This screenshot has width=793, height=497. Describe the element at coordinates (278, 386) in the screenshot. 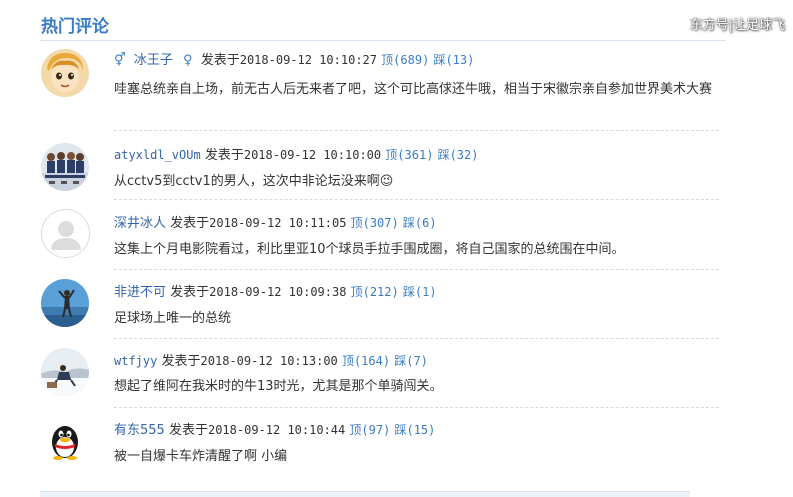

I see `comment-content: 想起了维阿在我米时的牛13时光，尤其是那个单骑闯关。` at that location.